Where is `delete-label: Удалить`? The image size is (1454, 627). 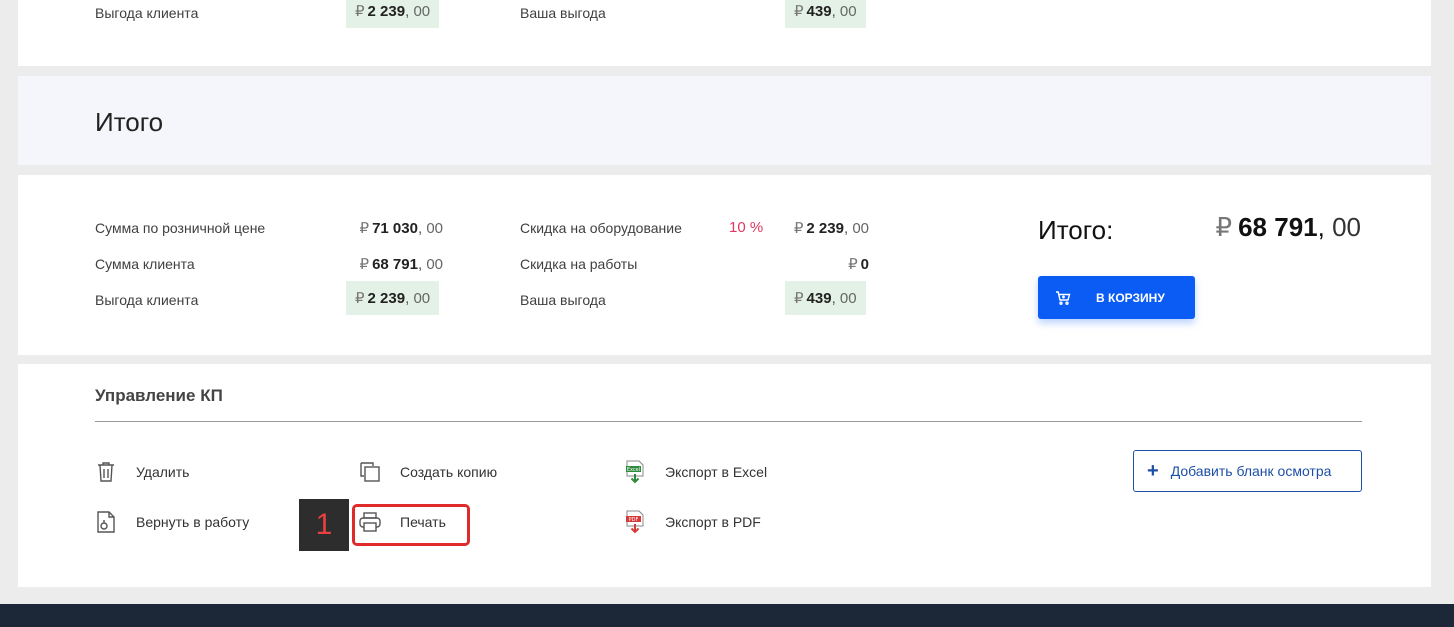
delete-label: Удалить is located at coordinates (163, 472).